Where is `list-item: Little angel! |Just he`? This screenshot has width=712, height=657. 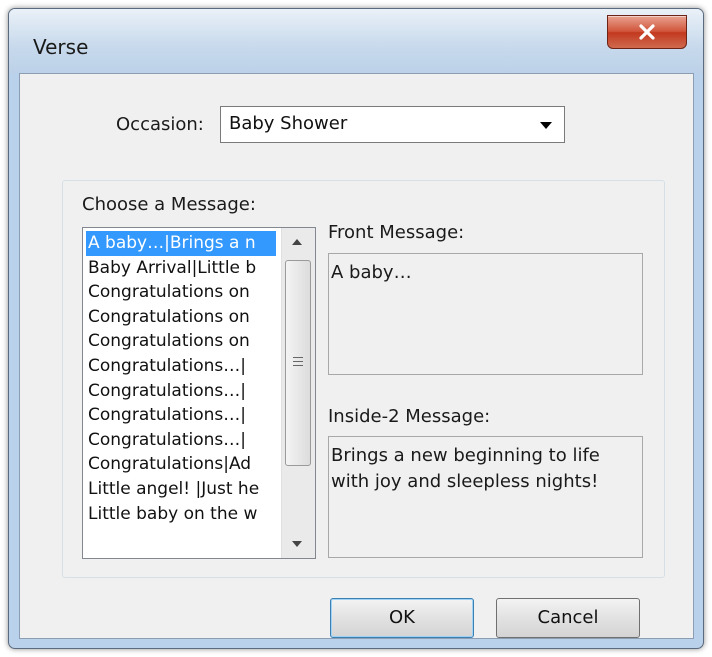
list-item: Little angel! |Just he is located at coordinates (181, 489).